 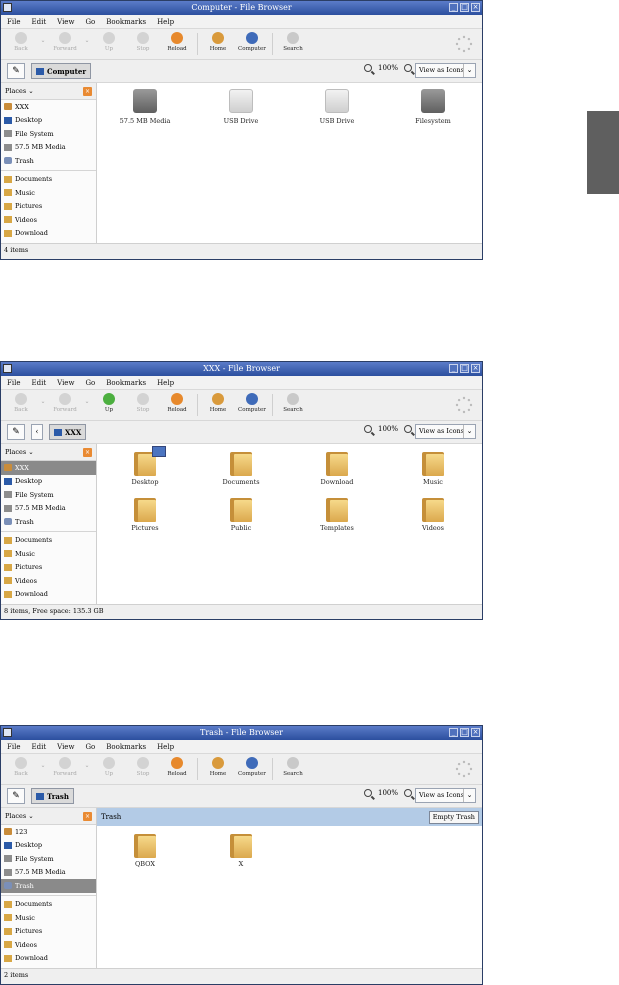 I want to click on breadcrumb-button: Computer, so click(x=61, y=71).